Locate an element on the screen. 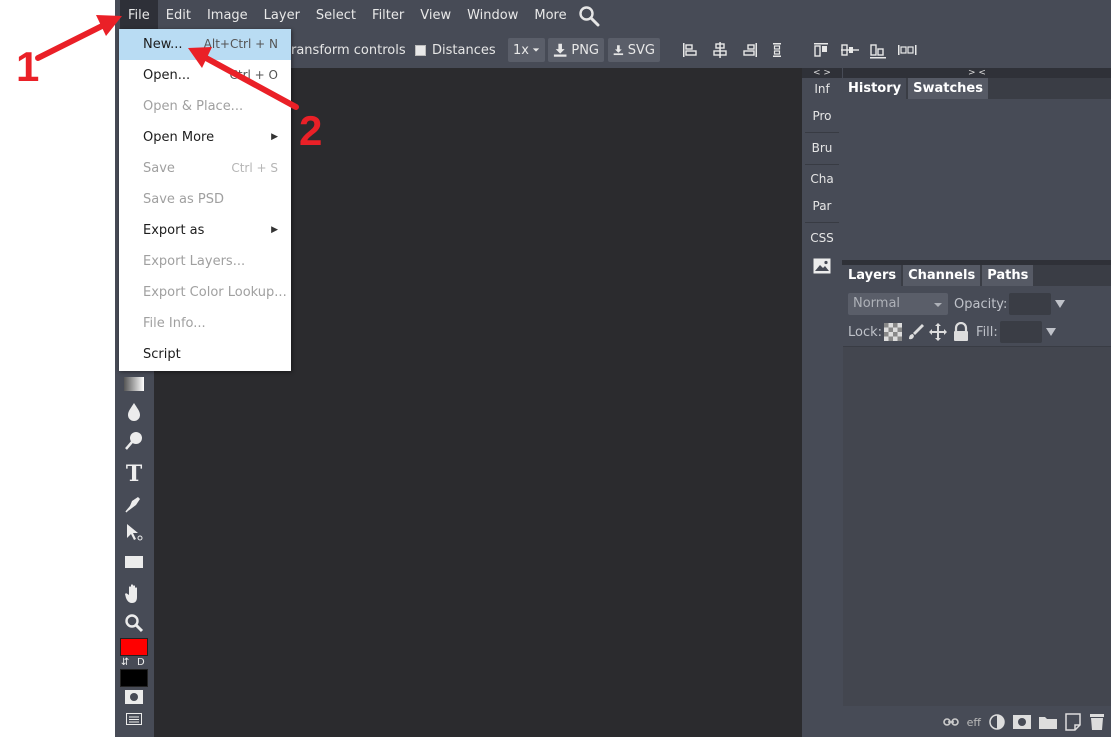 This screenshot has height=737, width=1111. svg-label: SVG is located at coordinates (641, 50).